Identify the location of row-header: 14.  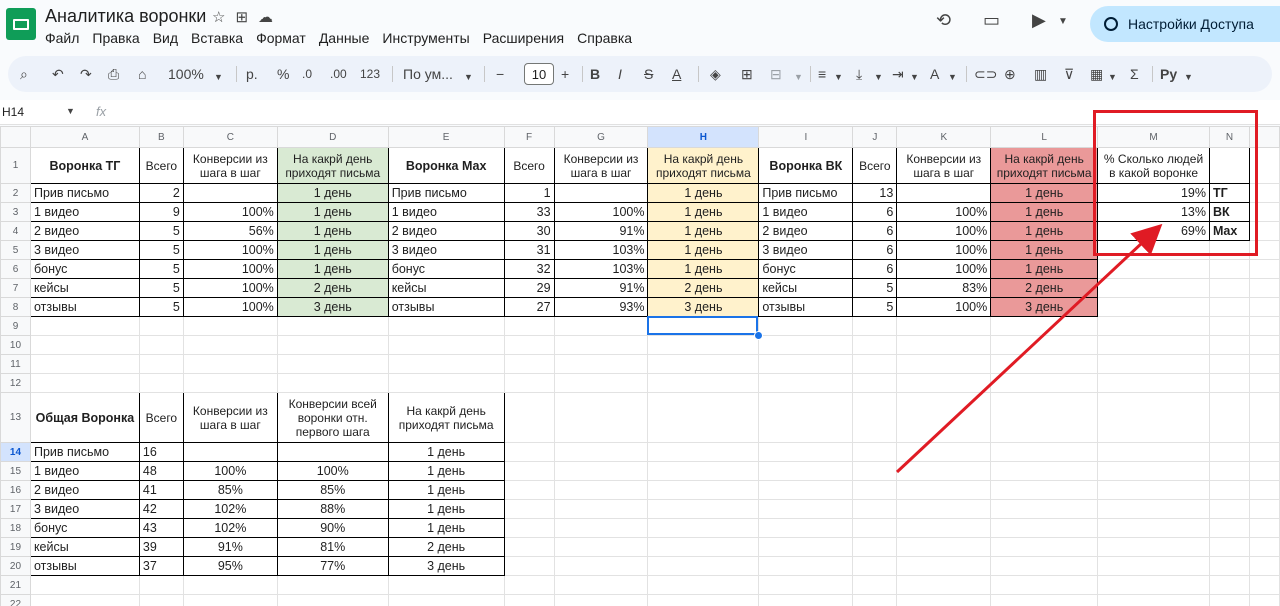
(15, 452).